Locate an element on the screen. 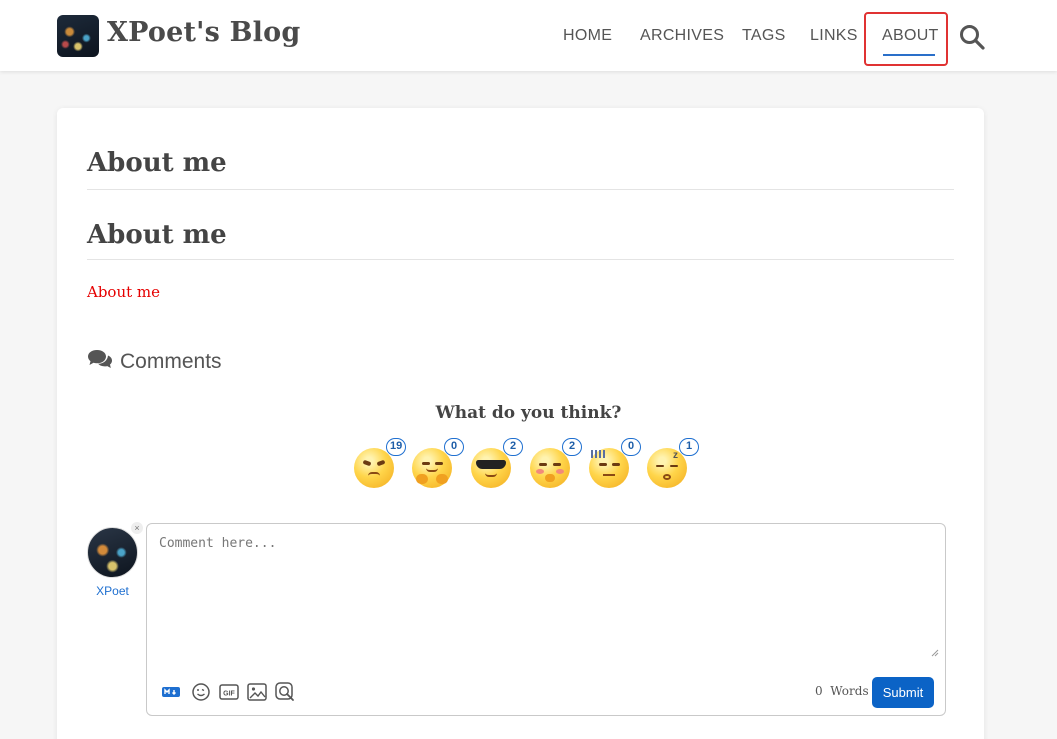 This screenshot has width=1057, height=739. reaction-shy: 2 is located at coordinates (556, 464).